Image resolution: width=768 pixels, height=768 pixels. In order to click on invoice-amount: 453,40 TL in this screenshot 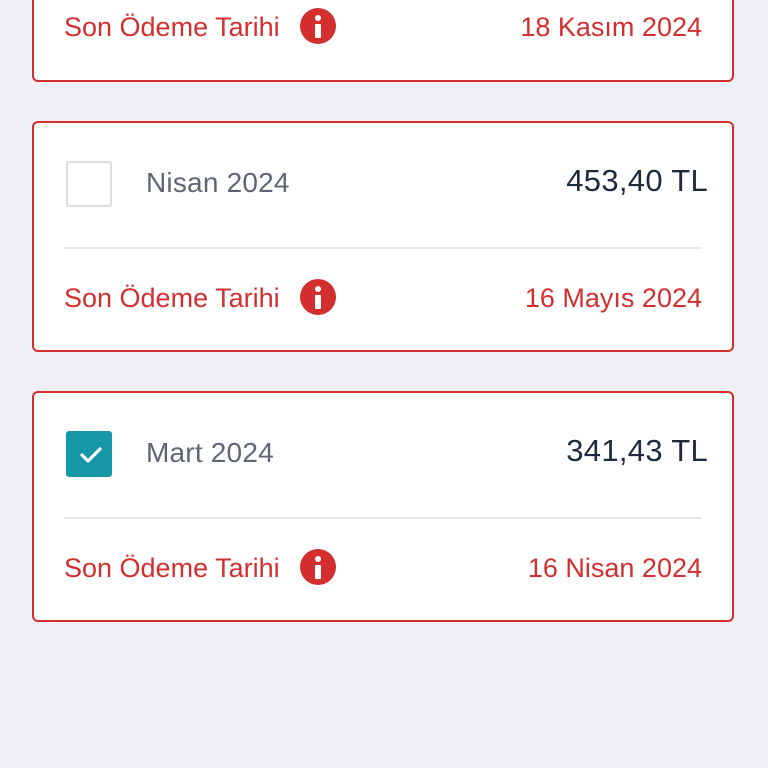, I will do `click(637, 180)`.